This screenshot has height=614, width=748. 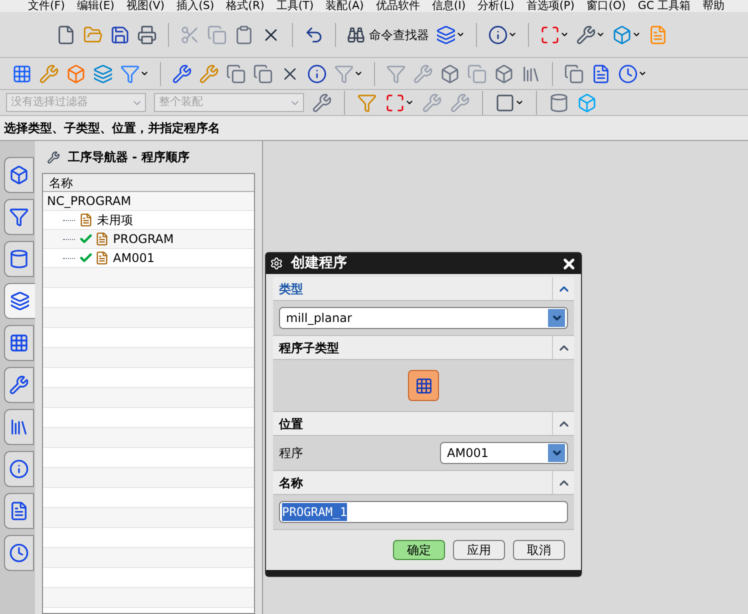 I want to click on book-icon, so click(x=531, y=74).